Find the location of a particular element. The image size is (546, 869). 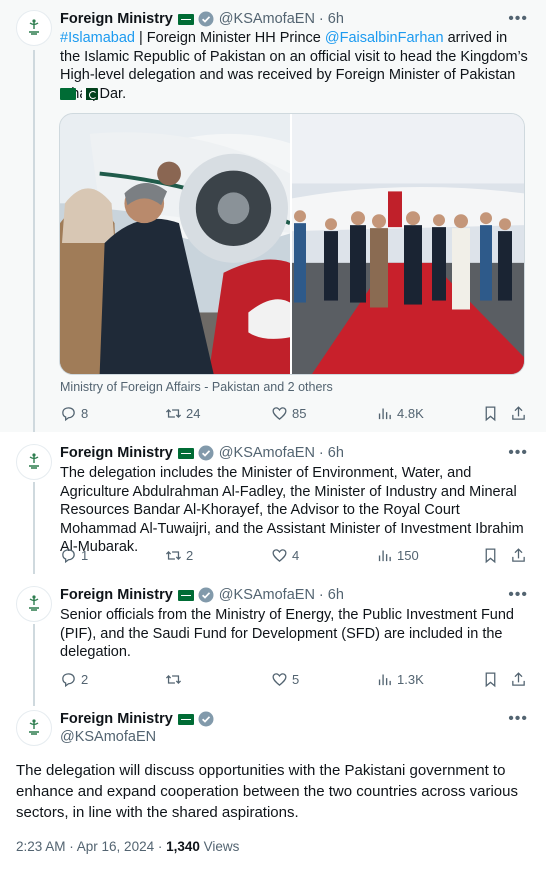

hashtag-link: #Islamabad is located at coordinates (97, 38).